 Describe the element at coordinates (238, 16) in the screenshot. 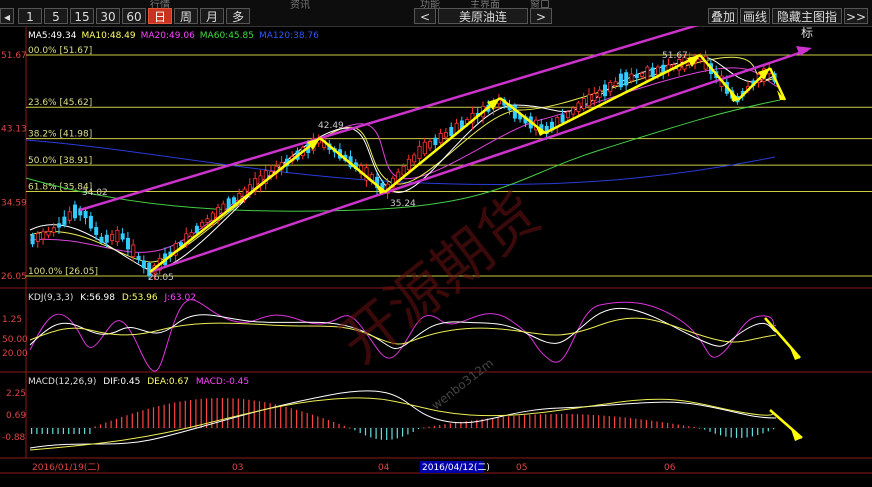

I see `period-more-button: 多` at that location.